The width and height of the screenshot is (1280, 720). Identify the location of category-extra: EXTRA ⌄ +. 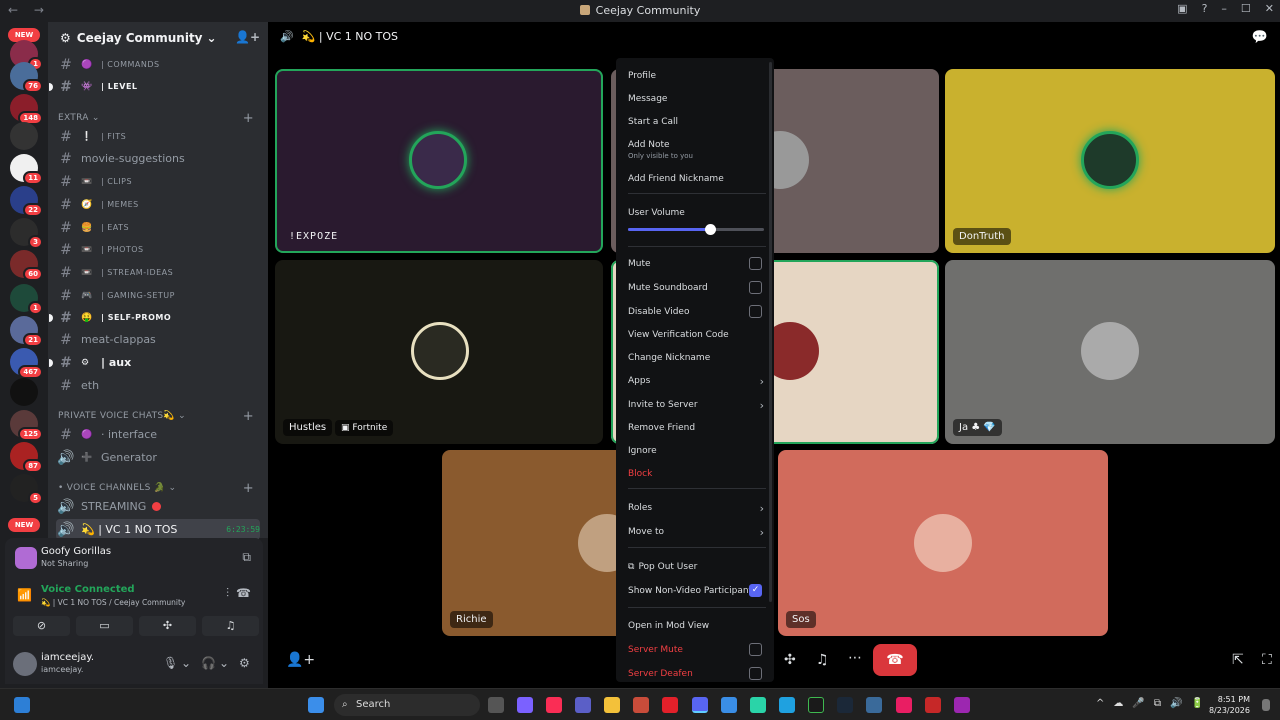
(158, 118).